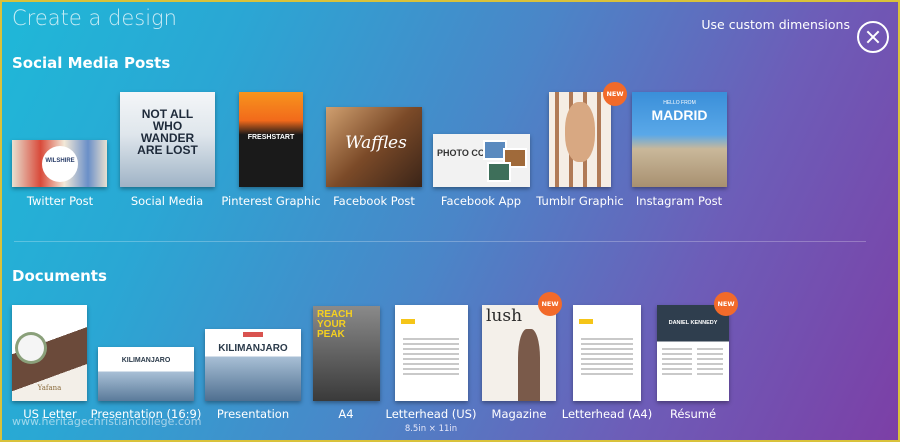 This screenshot has height=442, width=900. I want to click on template-letterhead-us, so click(431, 353).